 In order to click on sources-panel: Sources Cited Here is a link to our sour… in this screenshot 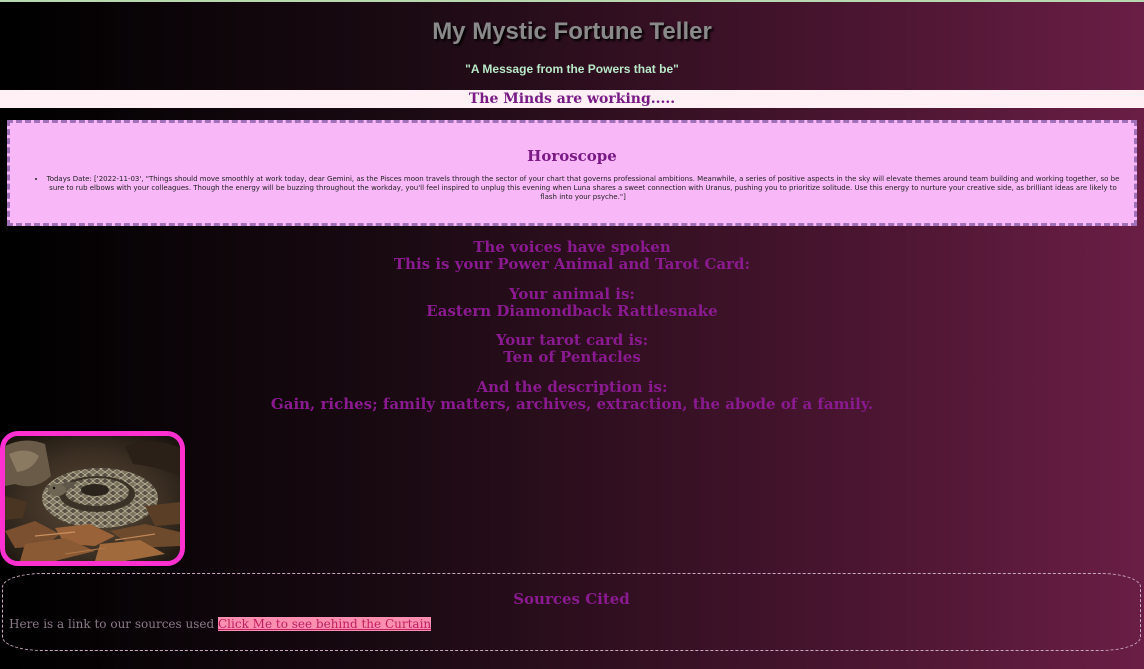, I will do `click(571, 612)`.